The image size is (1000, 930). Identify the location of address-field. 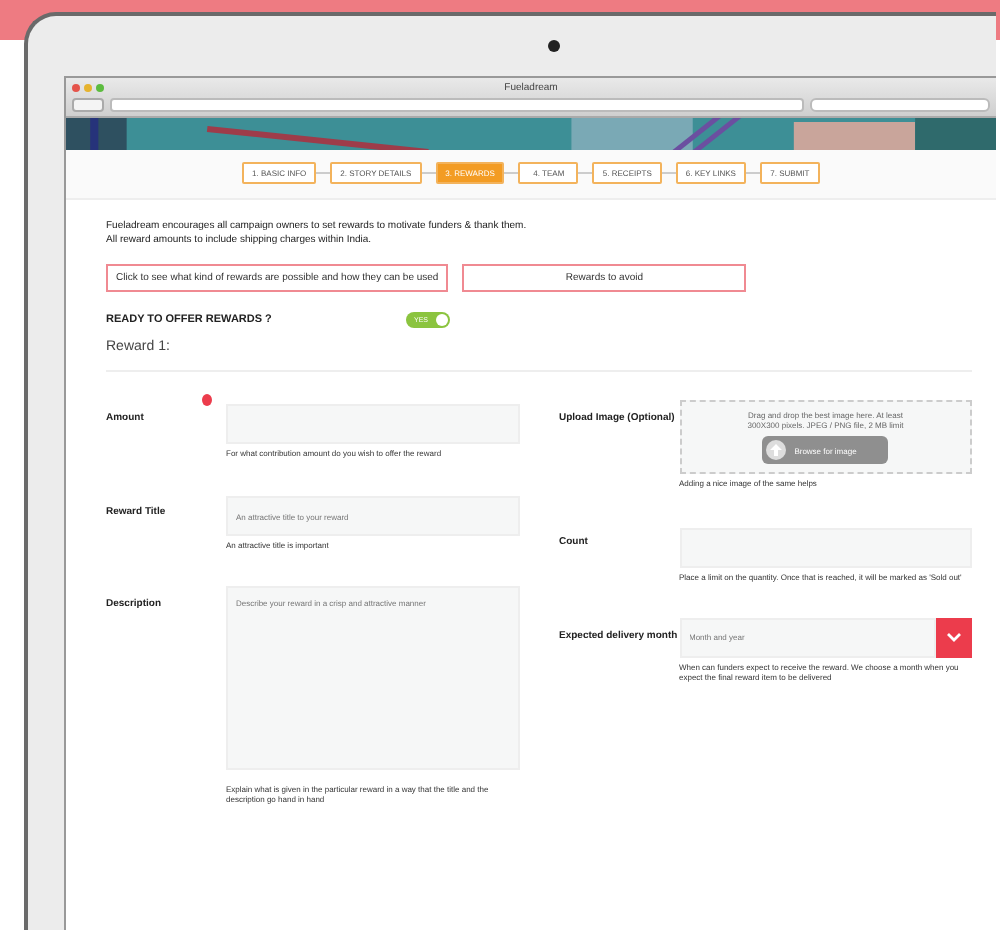
(457, 105).